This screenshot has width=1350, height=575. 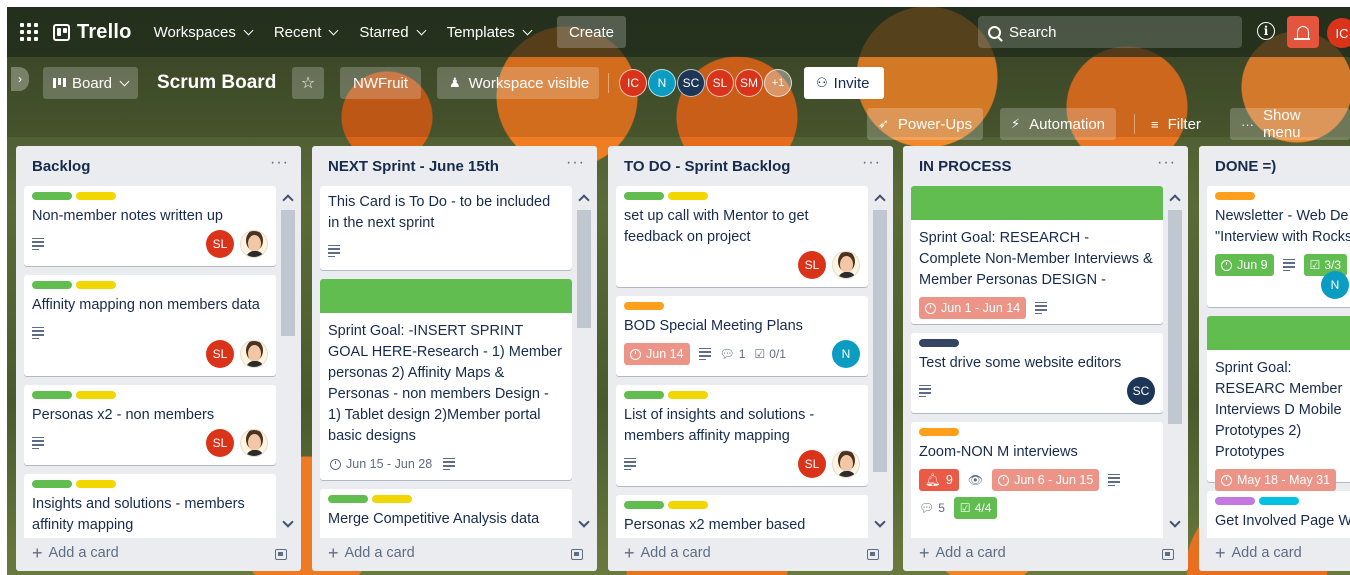 I want to click on card: Merge Competitive Analysis data, so click(x=446, y=513).